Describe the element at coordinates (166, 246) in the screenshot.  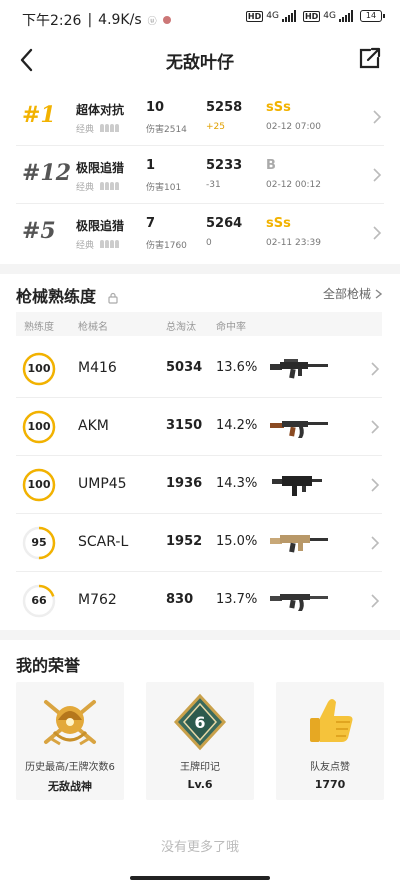
I see `match-damage: 伤害1760` at that location.